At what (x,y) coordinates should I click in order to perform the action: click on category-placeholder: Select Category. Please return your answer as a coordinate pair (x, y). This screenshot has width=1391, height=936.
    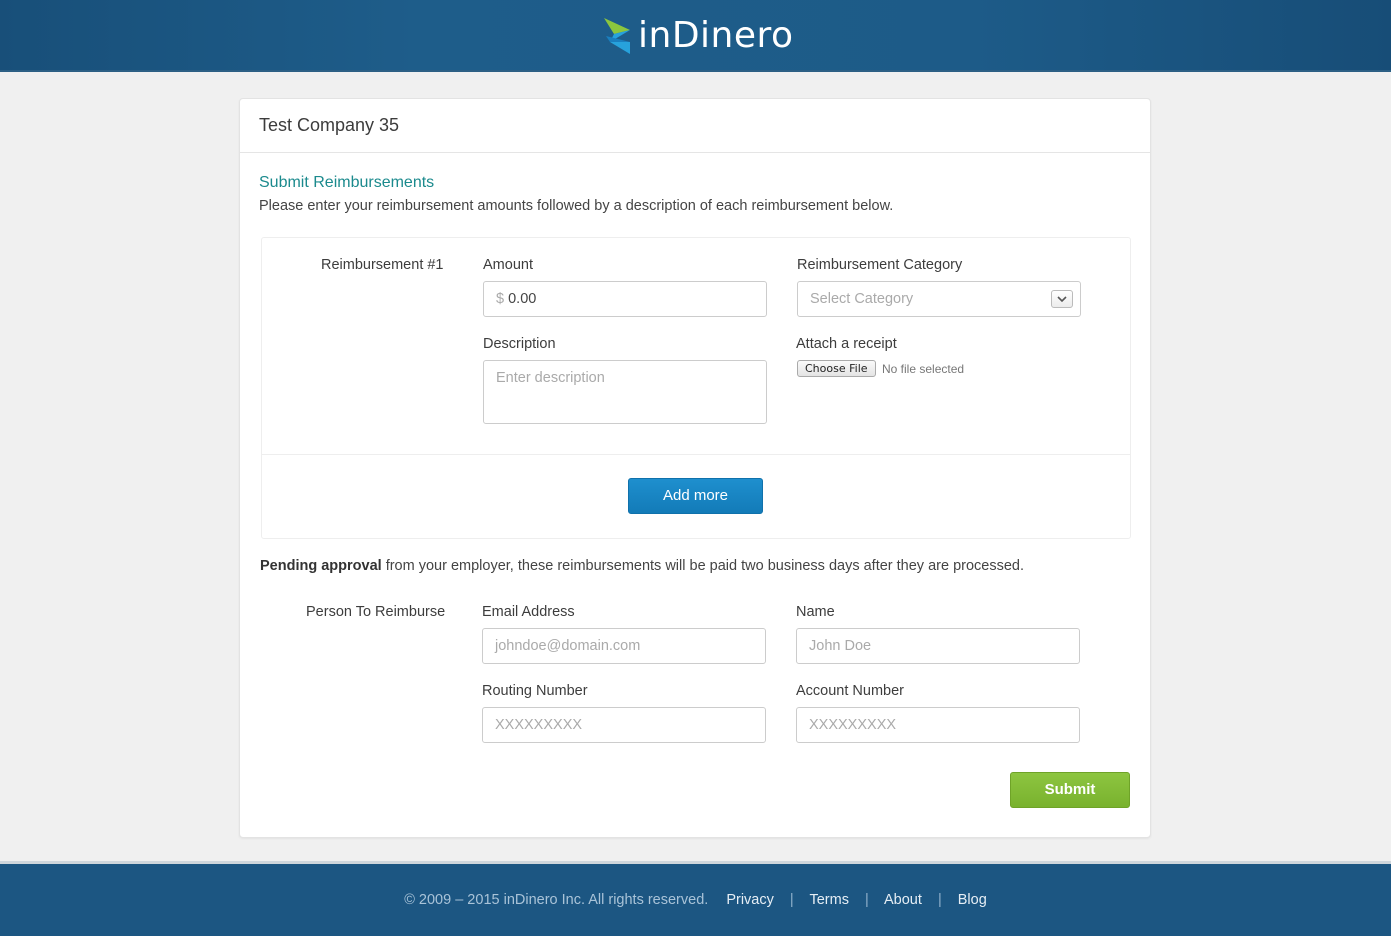
    Looking at the image, I should click on (862, 299).